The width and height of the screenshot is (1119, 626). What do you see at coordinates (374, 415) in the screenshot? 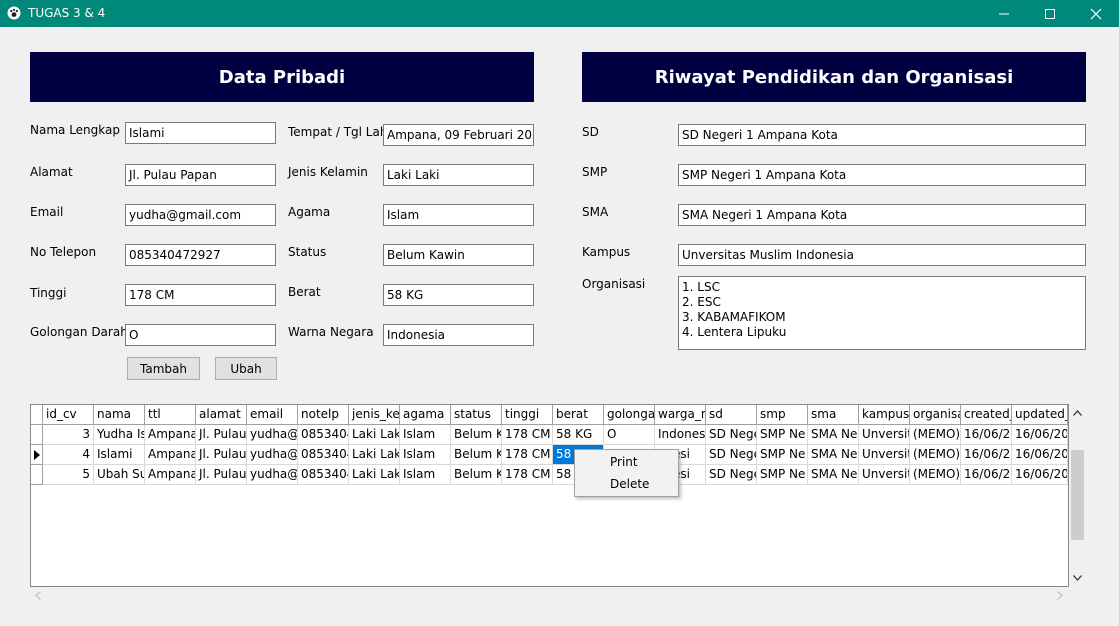
I see `column-header: jenis_kel` at bounding box center [374, 415].